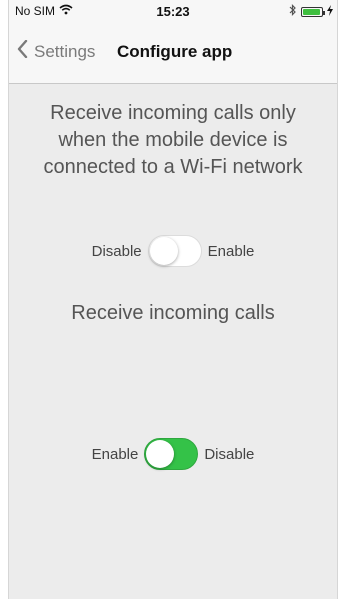  What do you see at coordinates (229, 454) in the screenshot?
I see `incoming-calls-right-label: Disable` at bounding box center [229, 454].